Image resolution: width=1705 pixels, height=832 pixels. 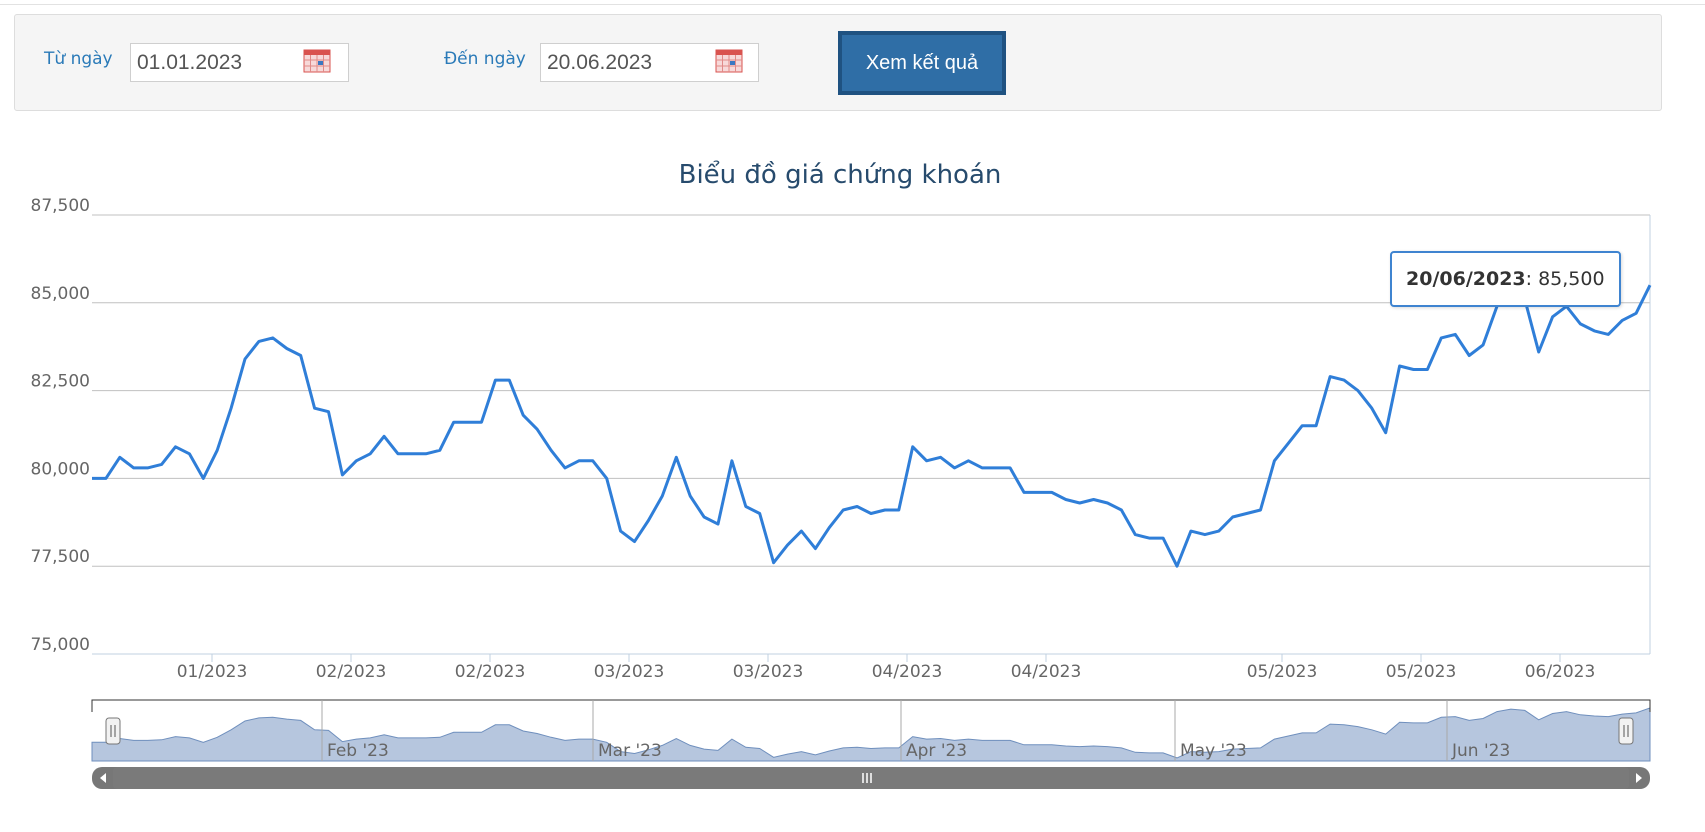 What do you see at coordinates (1626, 731) in the screenshot?
I see `navigator-right-handle` at bounding box center [1626, 731].